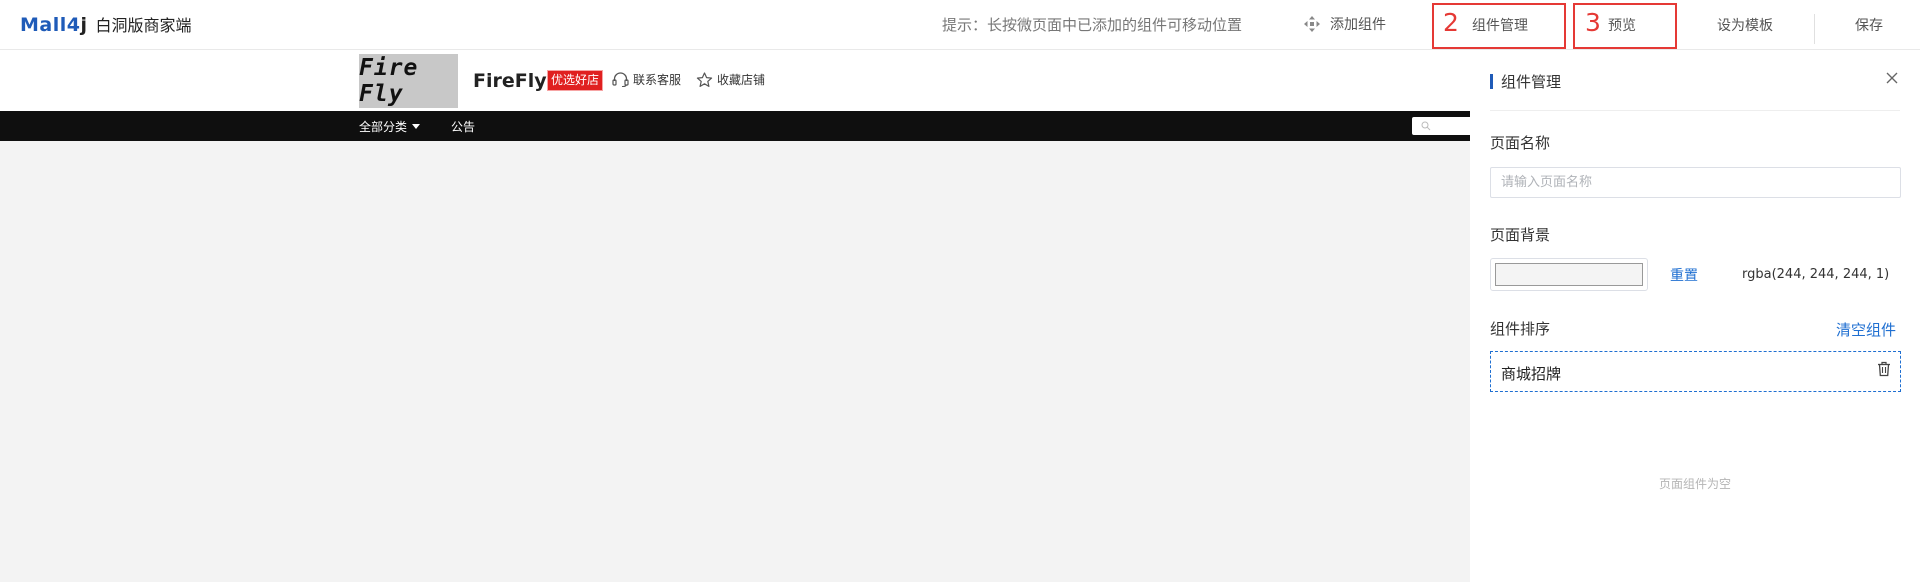 The height and width of the screenshot is (582, 1920). I want to click on shop-logo: Fire Fly, so click(408, 81).